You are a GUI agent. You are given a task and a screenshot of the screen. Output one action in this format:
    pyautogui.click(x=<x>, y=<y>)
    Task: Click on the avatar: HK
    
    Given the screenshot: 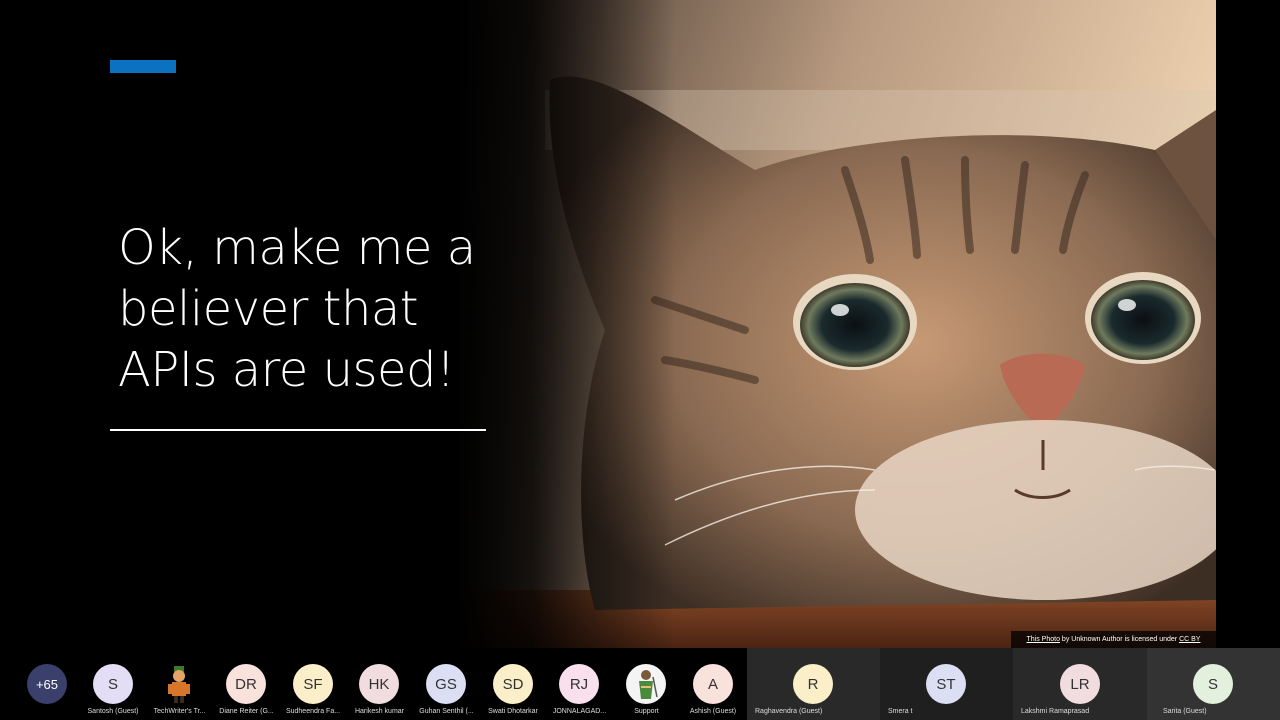 What is the action you would take?
    pyautogui.click(x=379, y=684)
    